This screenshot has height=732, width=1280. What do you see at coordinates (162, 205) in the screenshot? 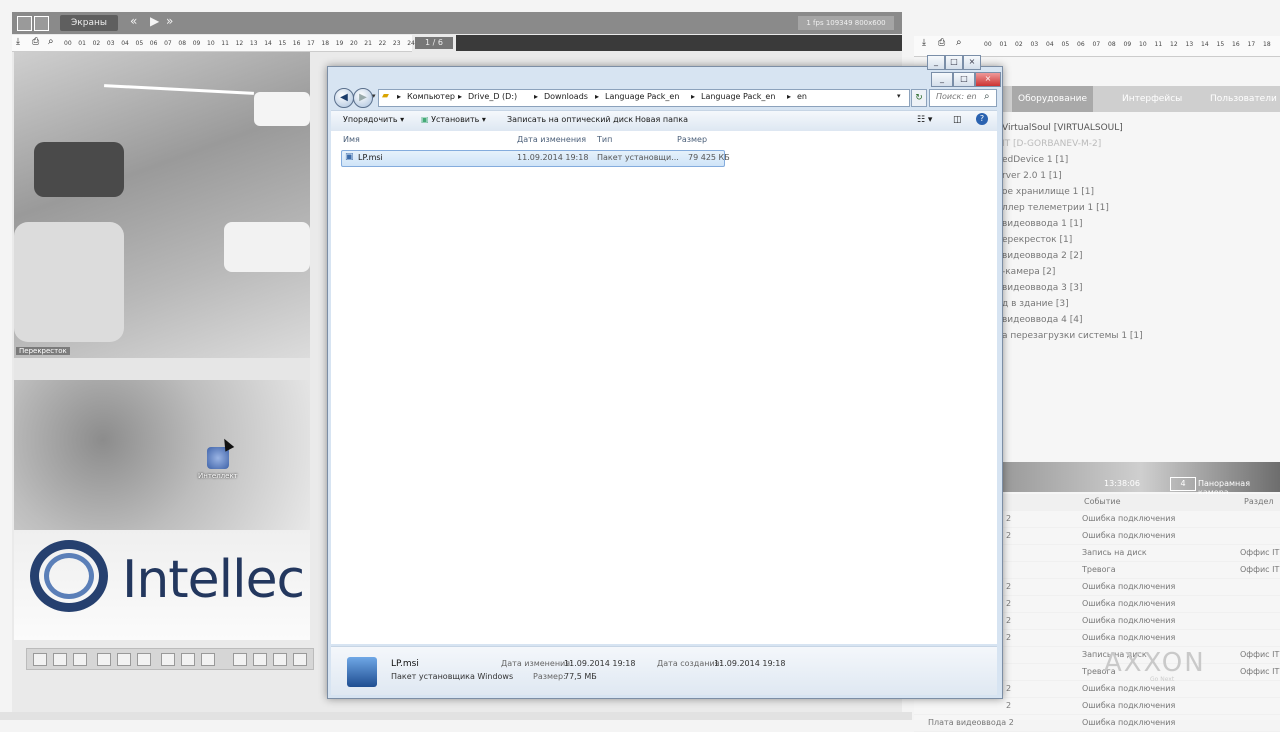
I see `camera-view-intersection` at bounding box center [162, 205].